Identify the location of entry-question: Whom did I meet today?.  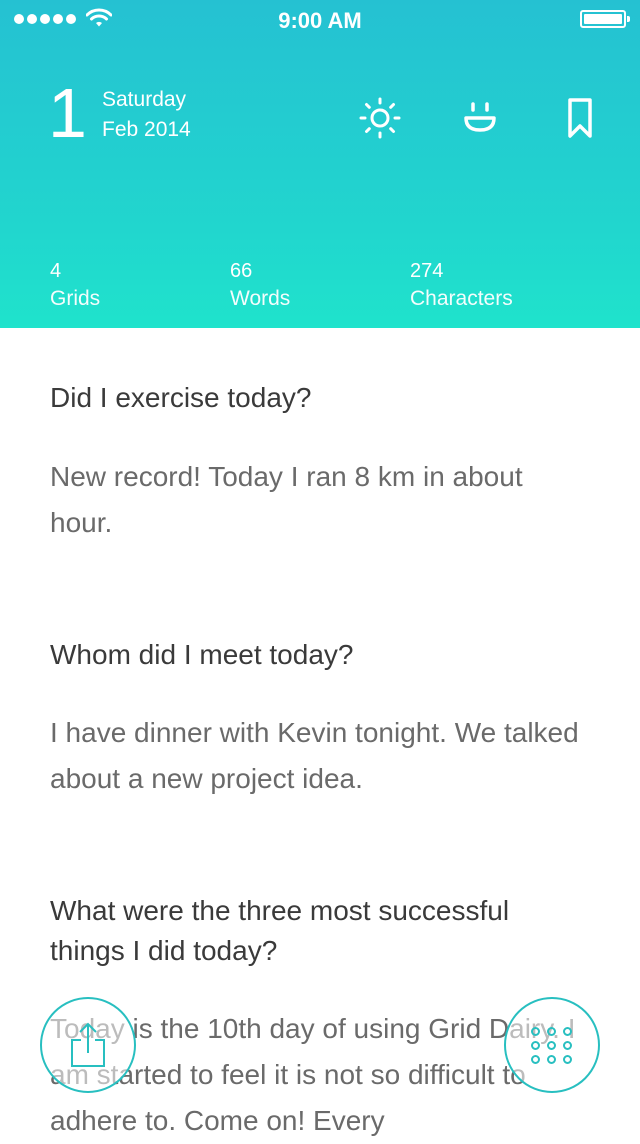
(202, 654).